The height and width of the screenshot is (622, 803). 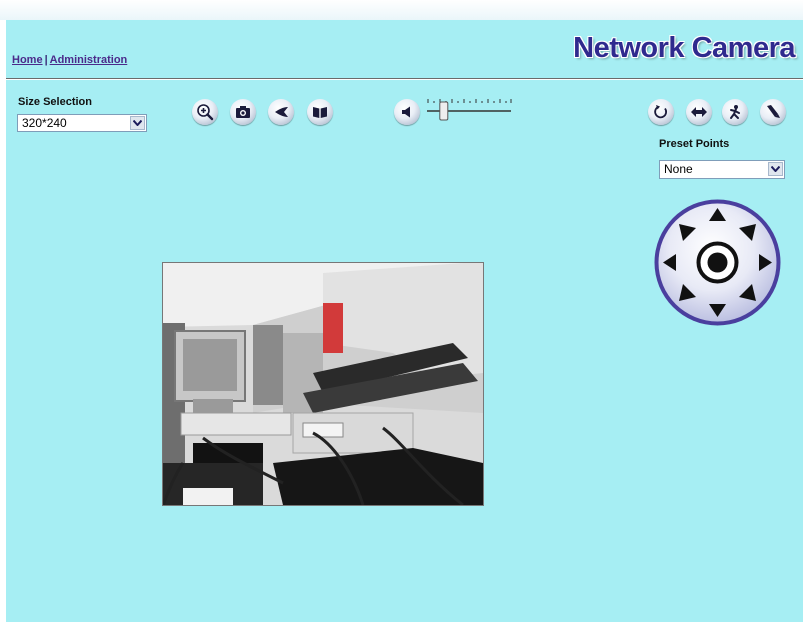 I want to click on horizontal-scan-icon, so click(x=699, y=112).